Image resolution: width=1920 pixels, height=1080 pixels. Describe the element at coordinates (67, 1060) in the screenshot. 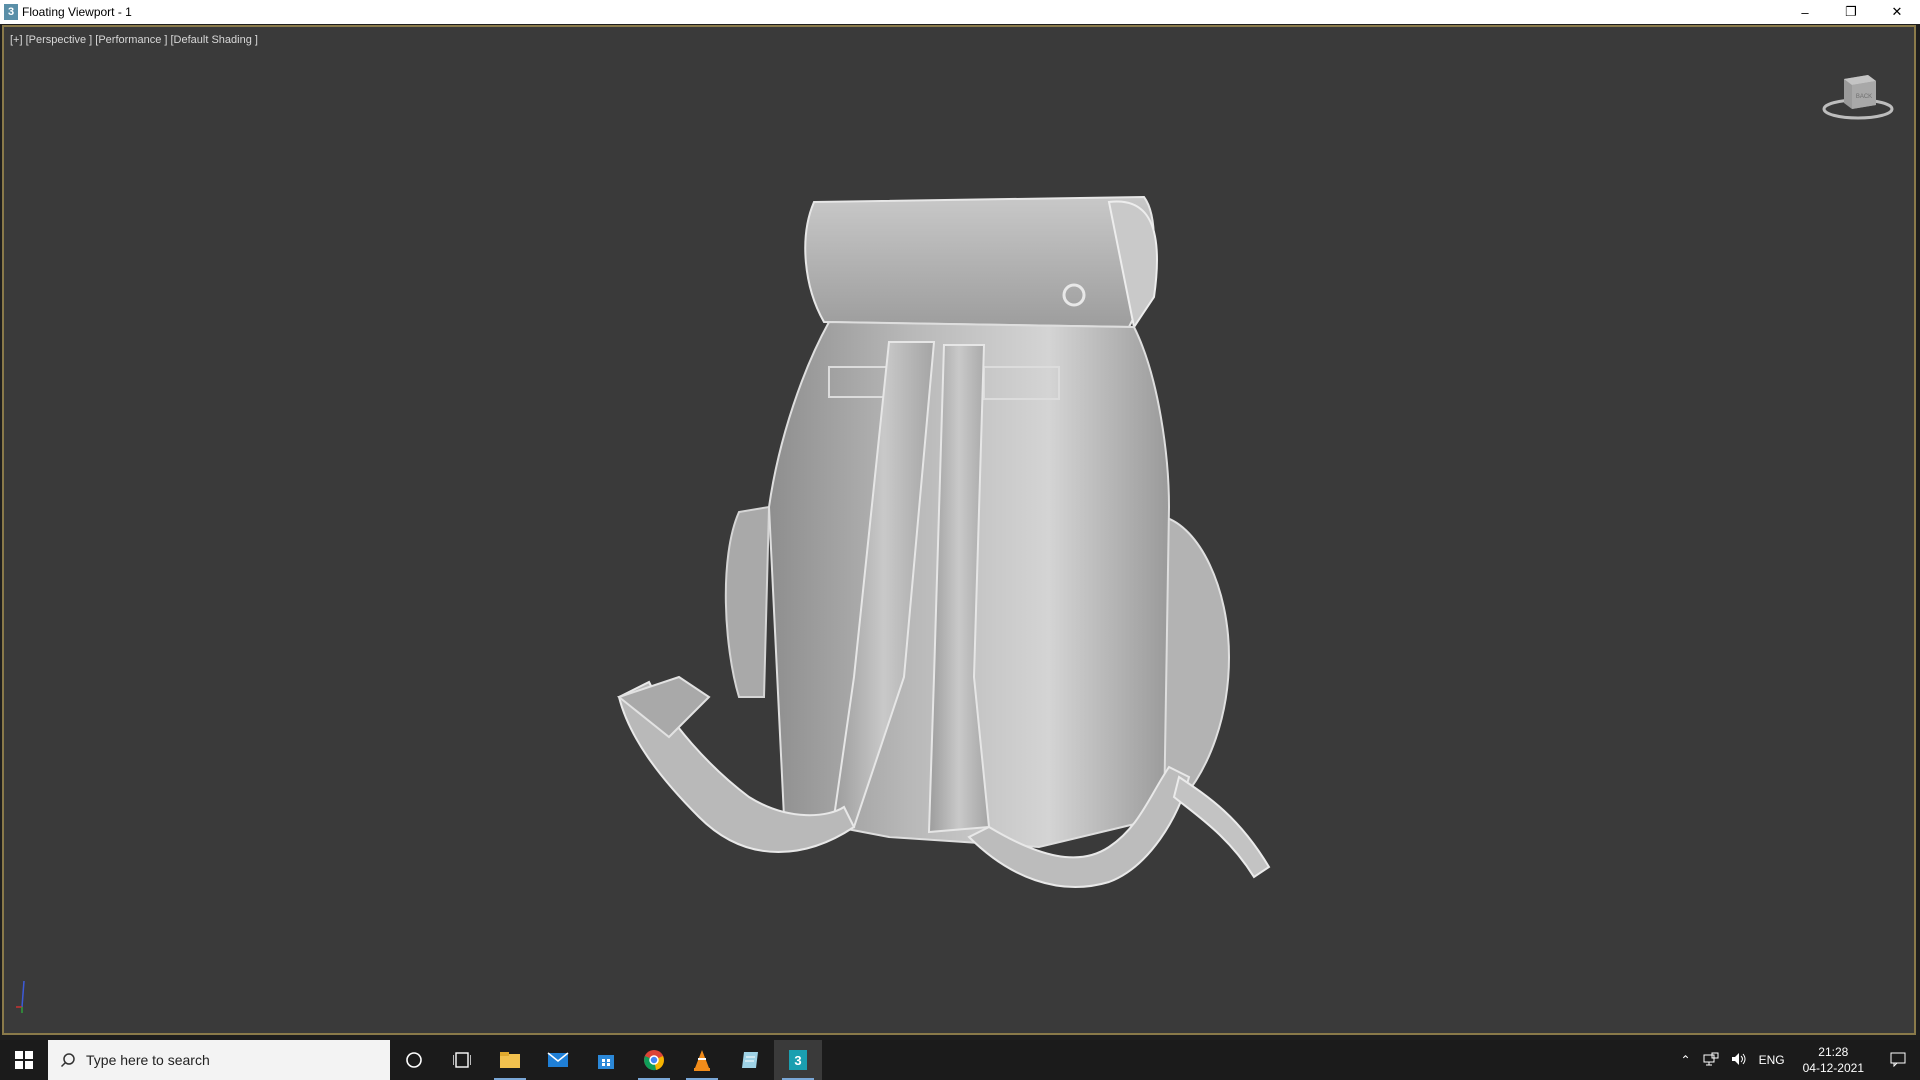

I see `search-icon` at that location.